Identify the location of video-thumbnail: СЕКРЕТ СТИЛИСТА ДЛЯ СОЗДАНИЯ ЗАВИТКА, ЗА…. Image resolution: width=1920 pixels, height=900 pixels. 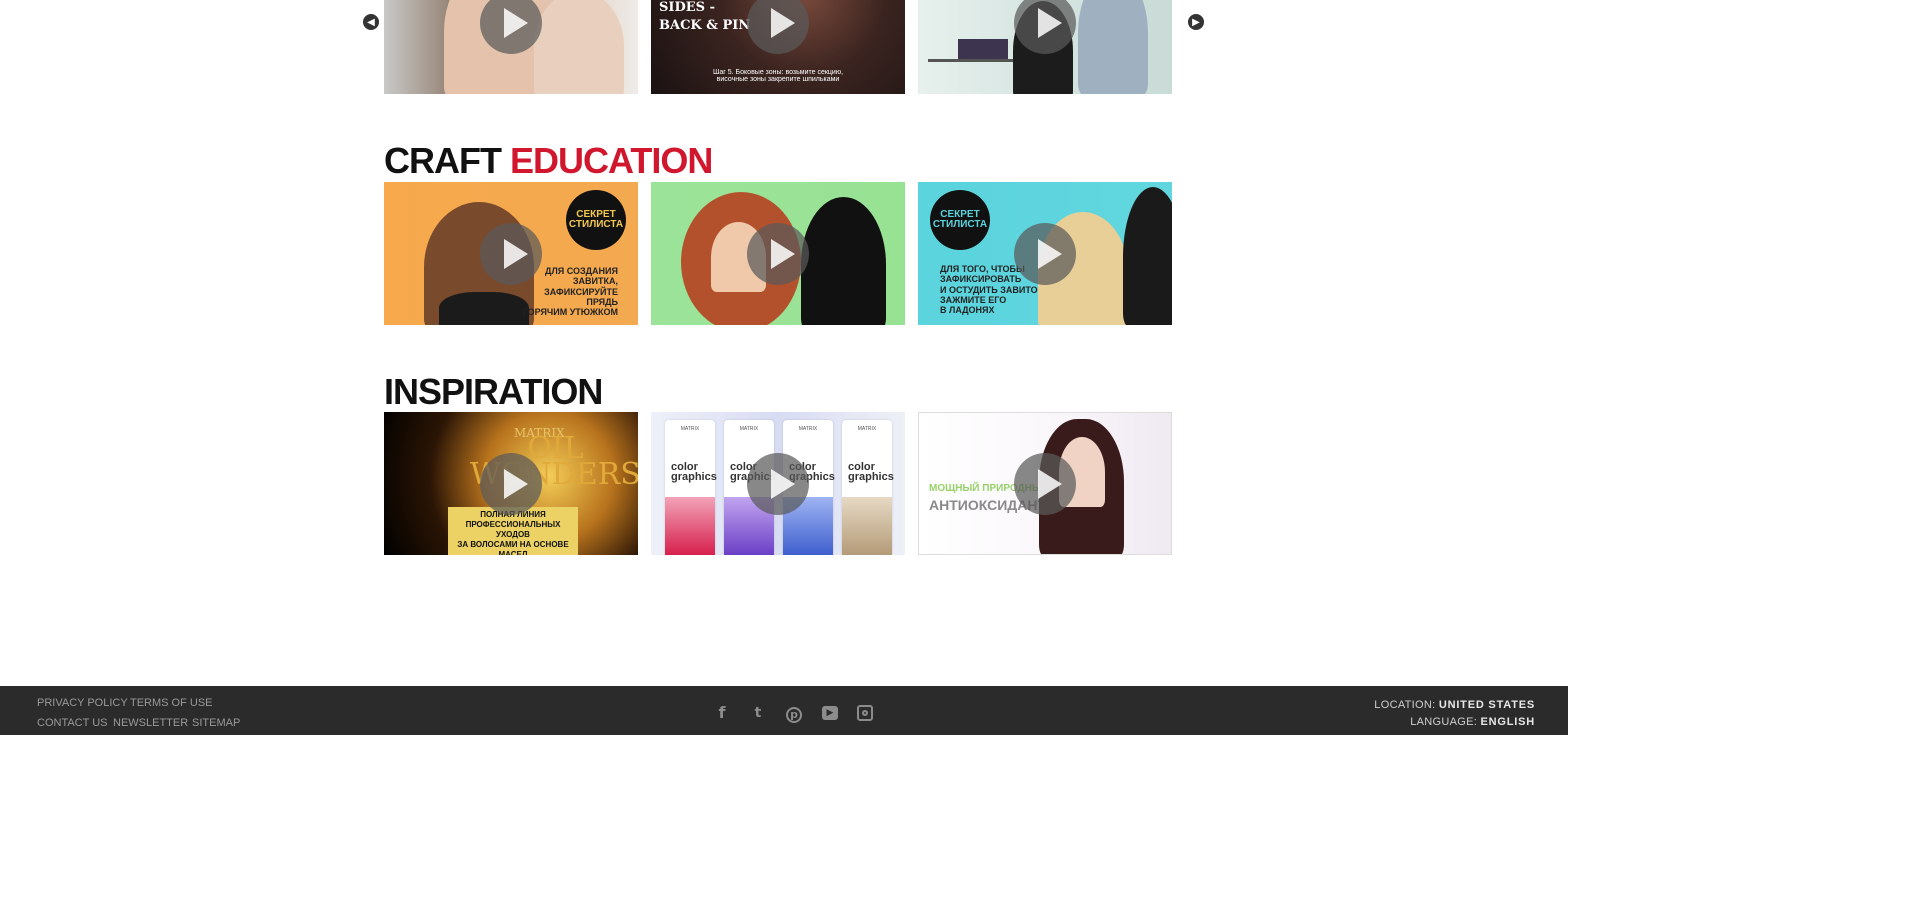
(511, 253).